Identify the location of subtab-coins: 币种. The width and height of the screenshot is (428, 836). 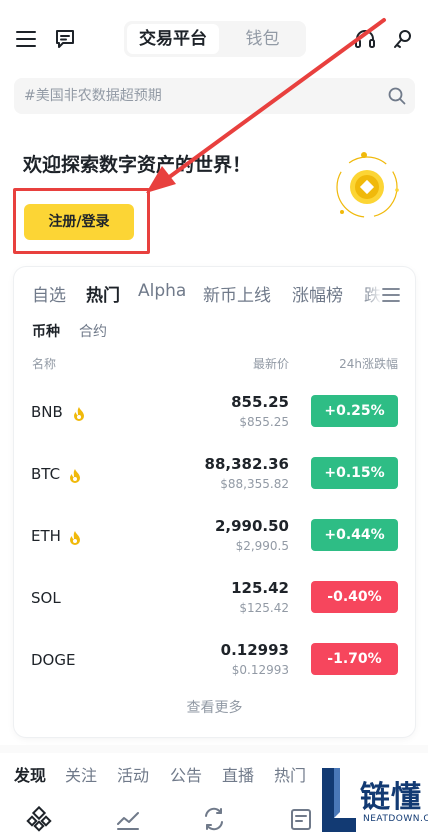
(46, 331).